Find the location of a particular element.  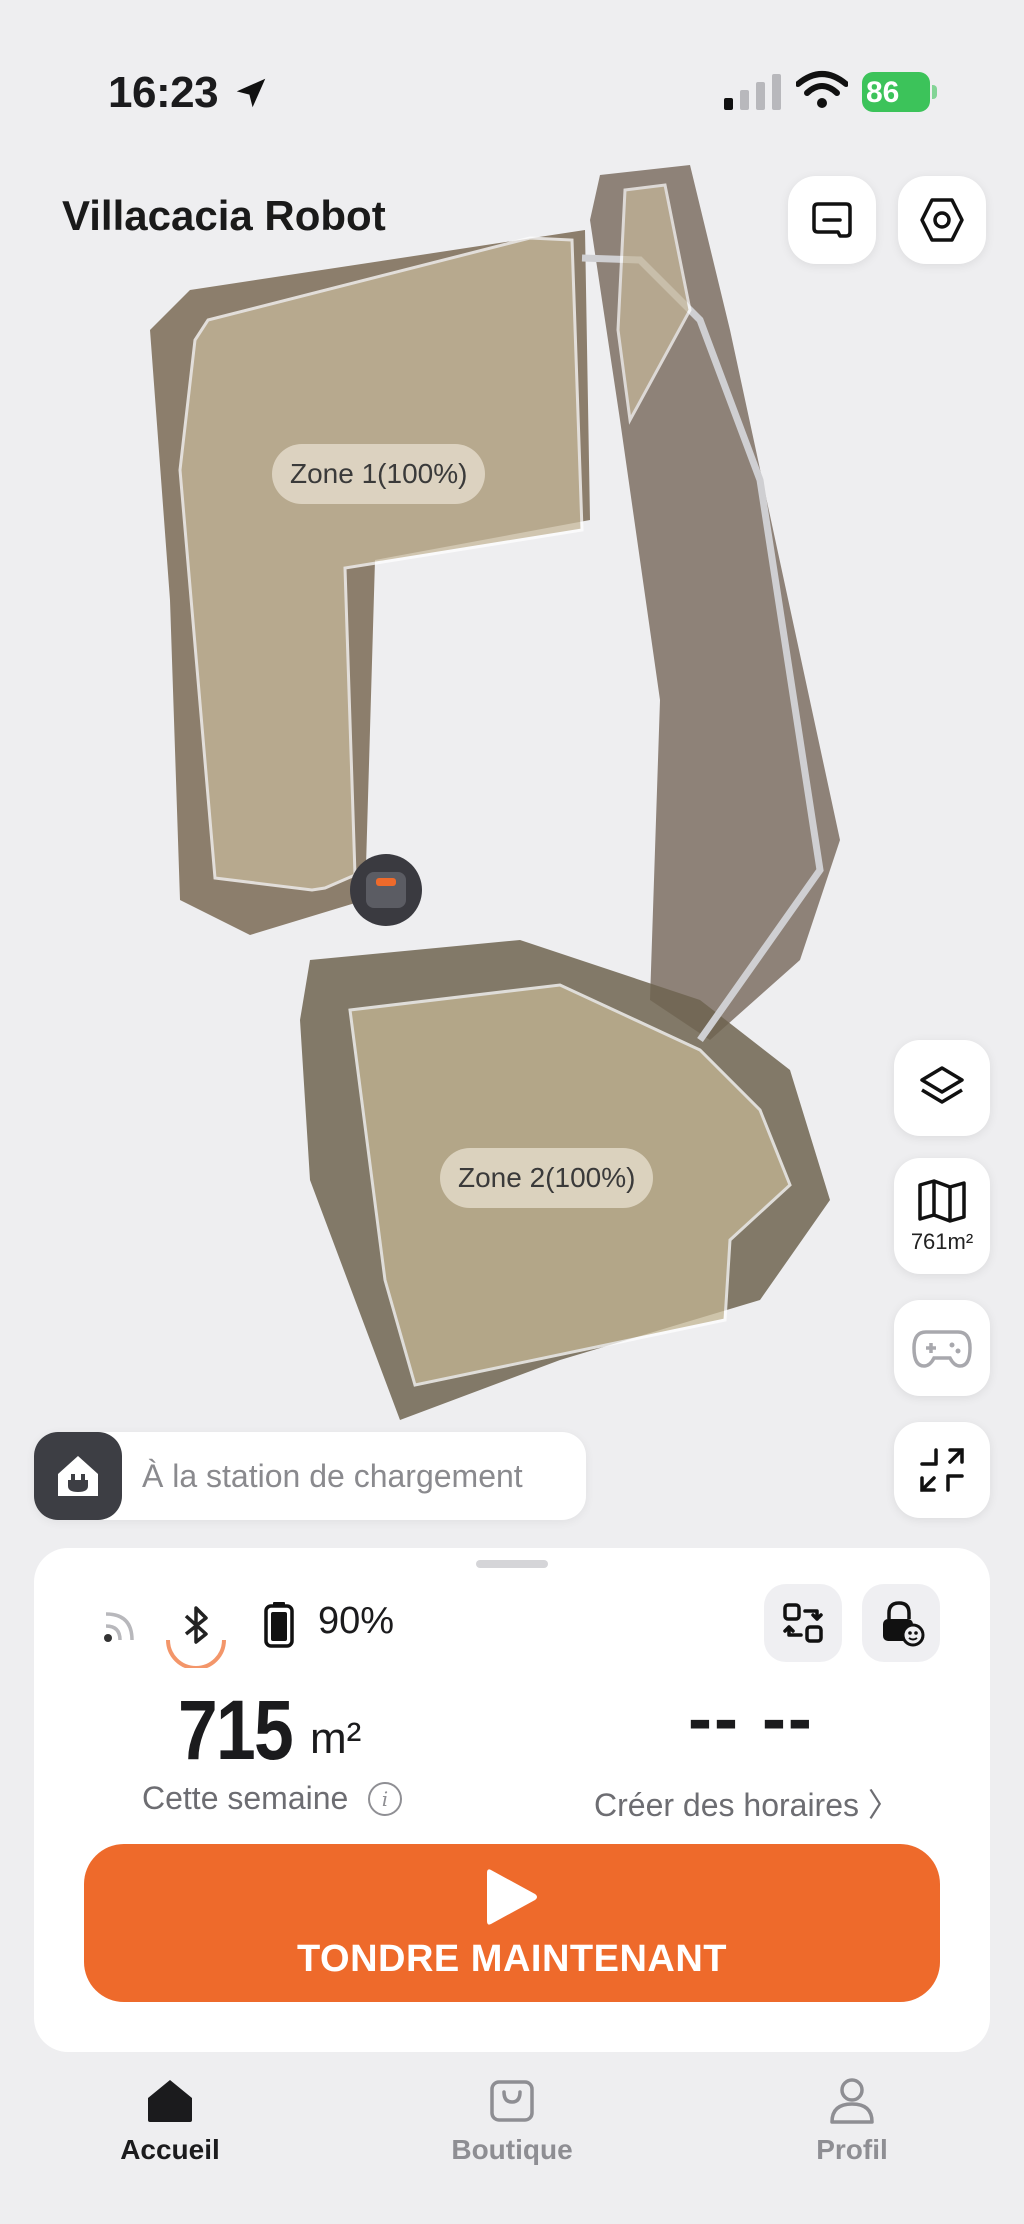

station-status: À la station de chargement is located at coordinates (310, 1476).